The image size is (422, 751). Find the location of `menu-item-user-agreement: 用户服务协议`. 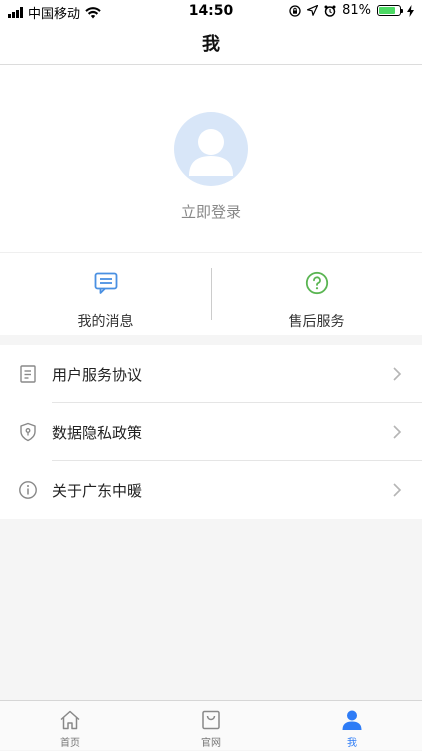

menu-item-user-agreement: 用户服务协议 is located at coordinates (211, 374).